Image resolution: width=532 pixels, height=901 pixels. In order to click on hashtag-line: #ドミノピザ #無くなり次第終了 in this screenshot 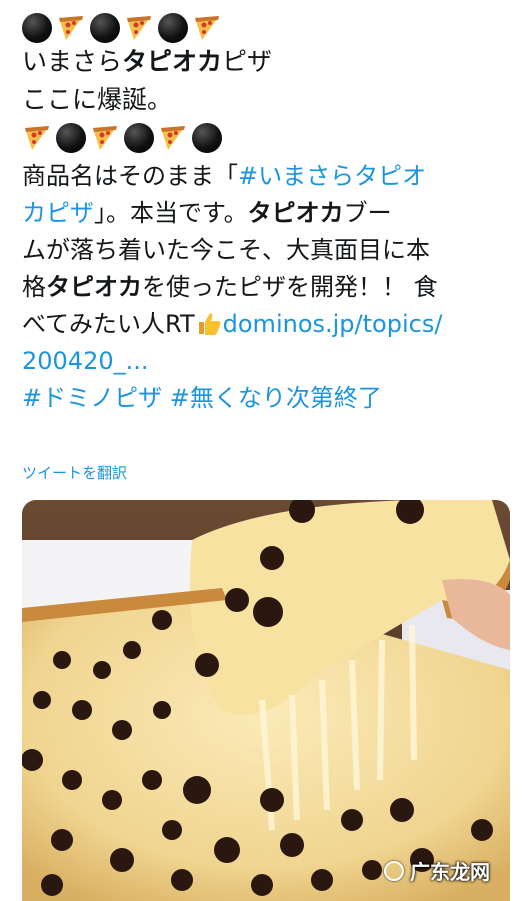, I will do `click(270, 398)`.